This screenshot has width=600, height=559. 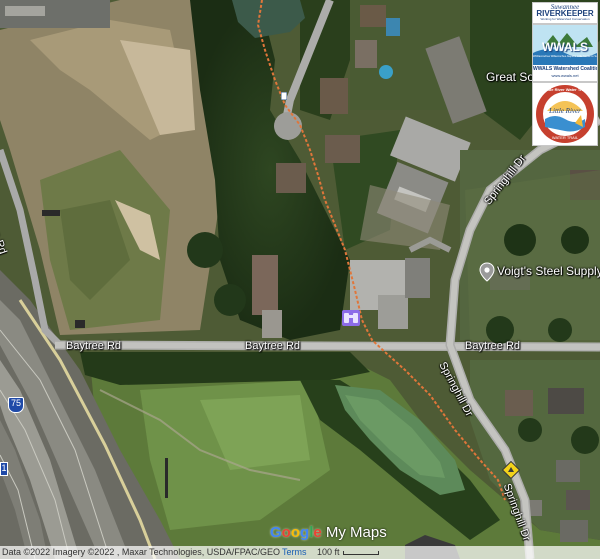 What do you see at coordinates (94, 346) in the screenshot?
I see `baytree-rd-label-west: Baytree Rd` at bounding box center [94, 346].